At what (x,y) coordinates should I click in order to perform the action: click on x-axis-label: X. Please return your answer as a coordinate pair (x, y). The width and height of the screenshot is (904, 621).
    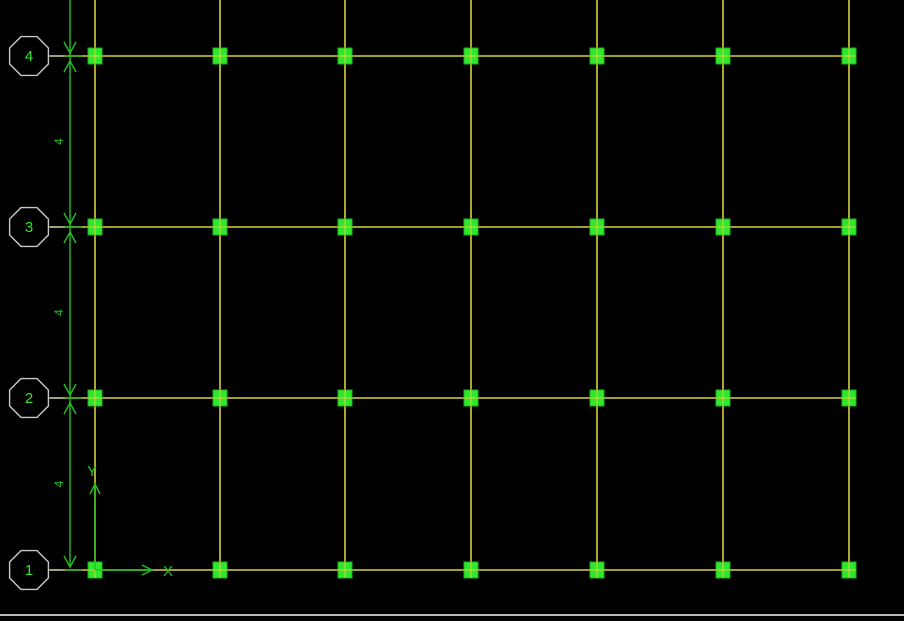
    Looking at the image, I should click on (168, 571).